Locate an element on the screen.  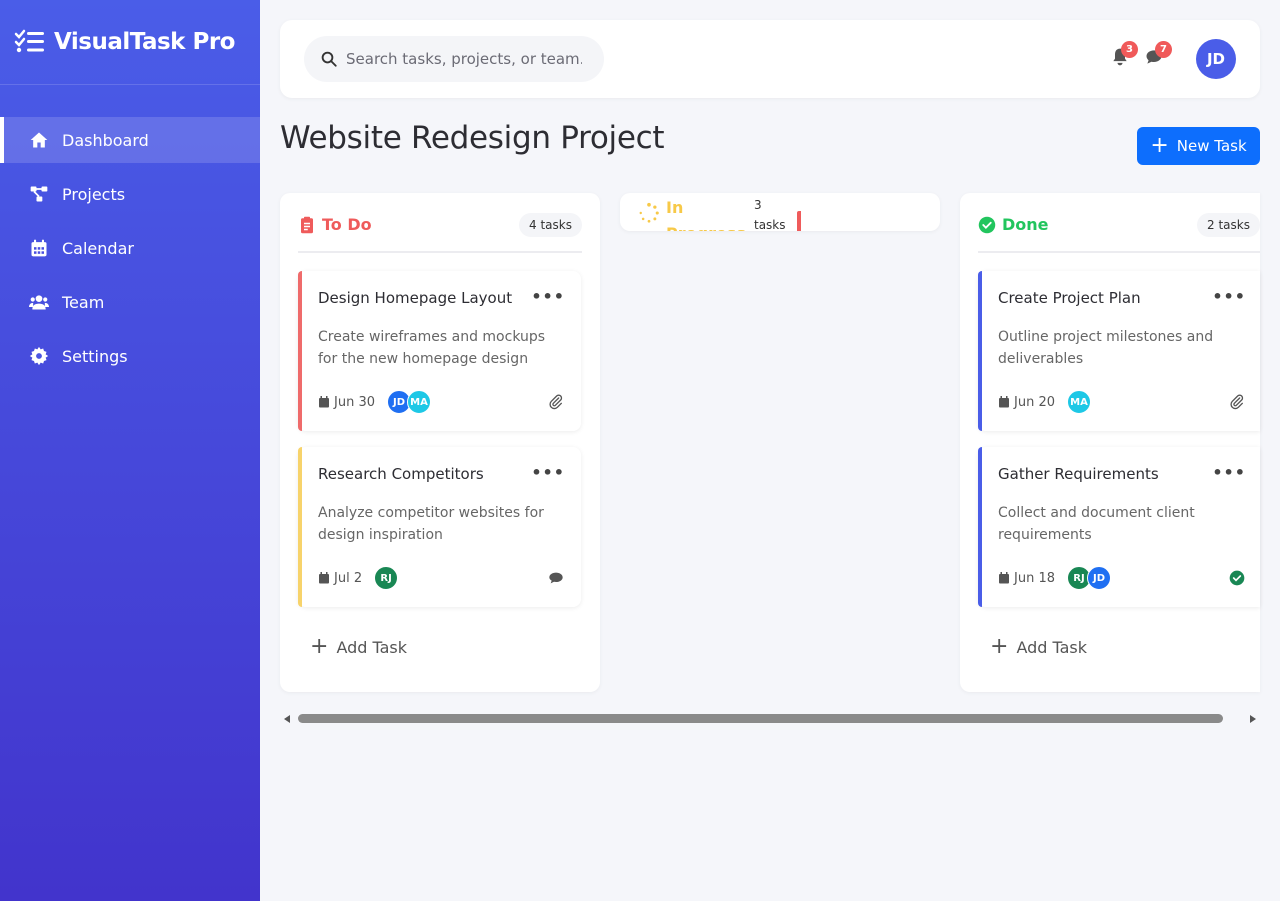
task-title: Design Homepage Layout is located at coordinates (415, 298).